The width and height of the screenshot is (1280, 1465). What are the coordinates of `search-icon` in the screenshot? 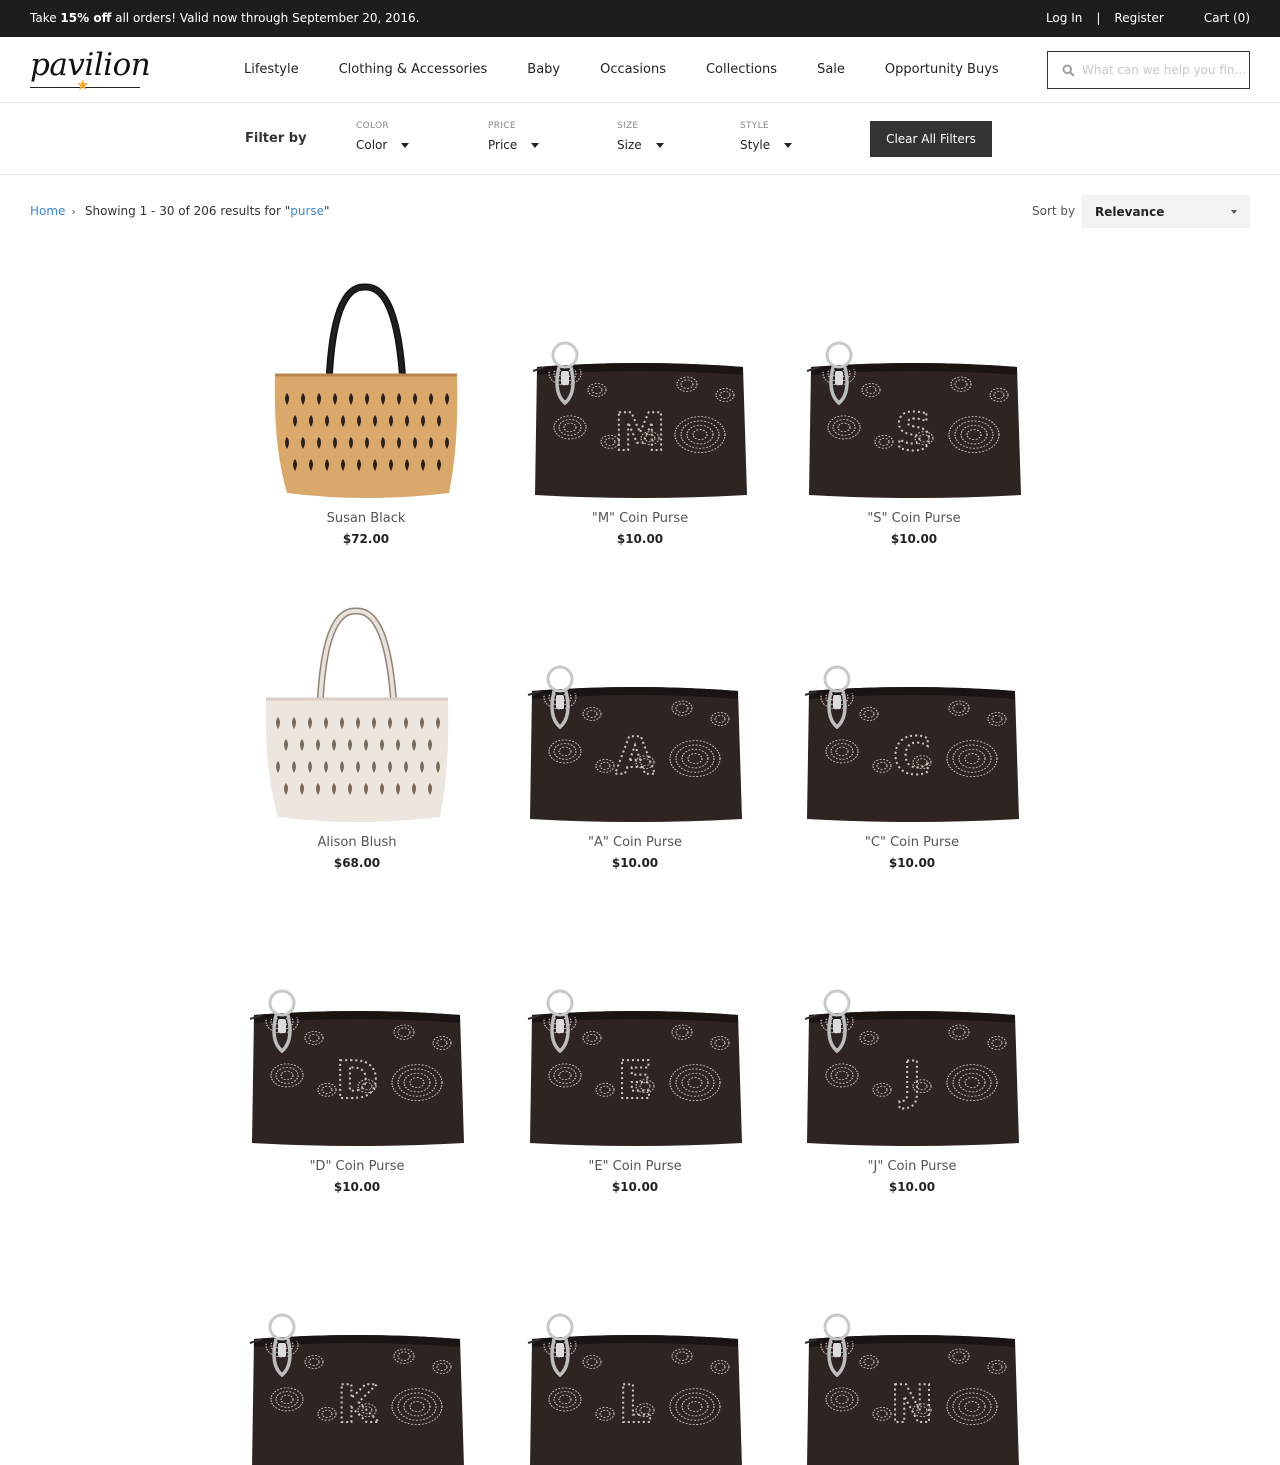 It's located at (1068, 70).